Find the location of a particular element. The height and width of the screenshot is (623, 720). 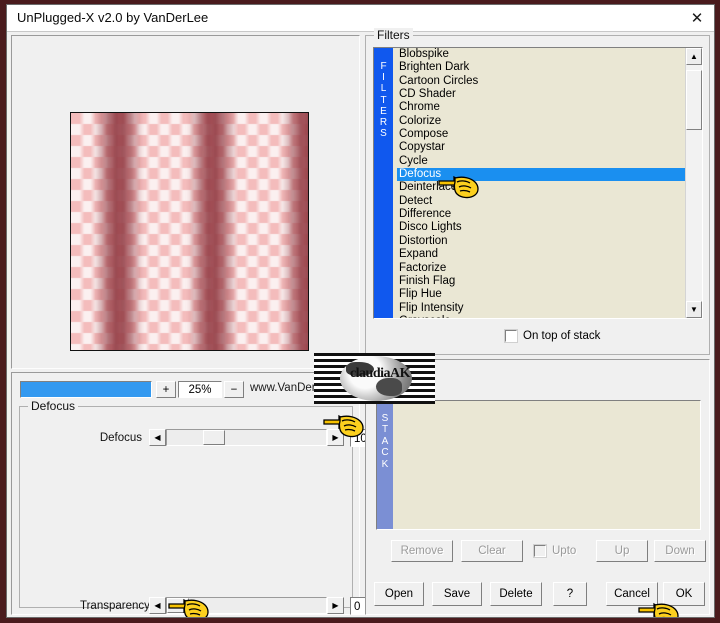

stack-clear-button: Clear is located at coordinates (492, 551).